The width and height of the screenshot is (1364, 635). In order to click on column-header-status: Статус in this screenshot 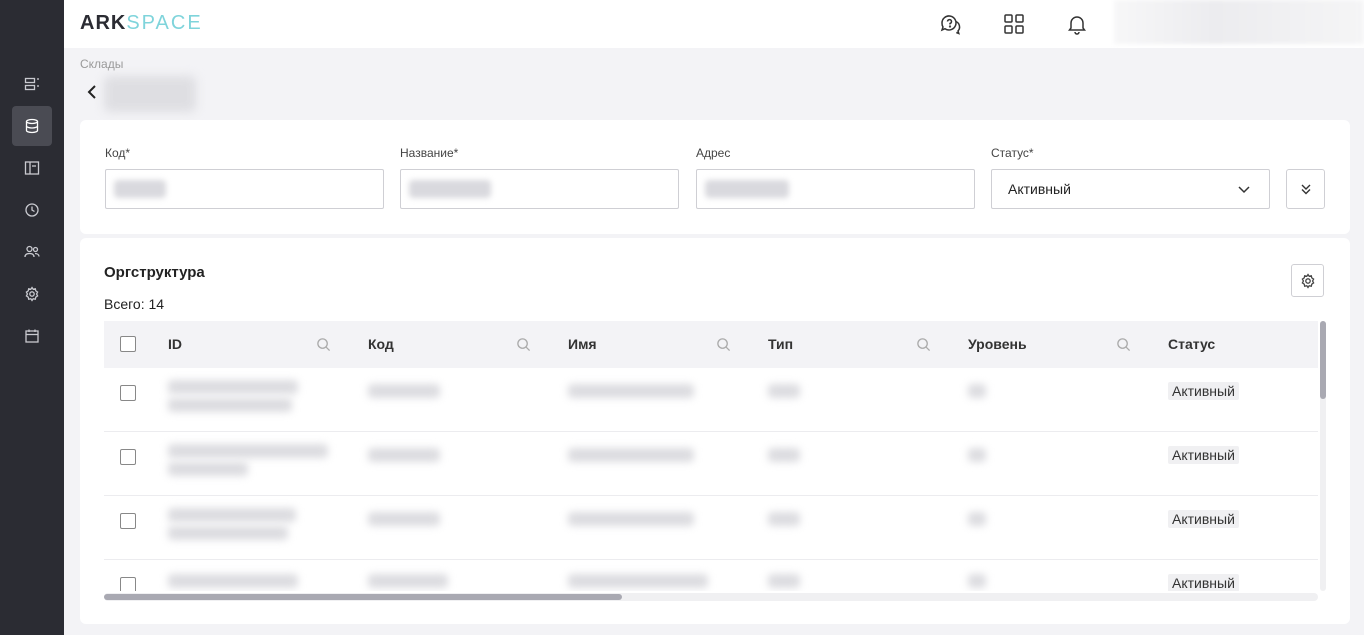, I will do `click(1191, 344)`.